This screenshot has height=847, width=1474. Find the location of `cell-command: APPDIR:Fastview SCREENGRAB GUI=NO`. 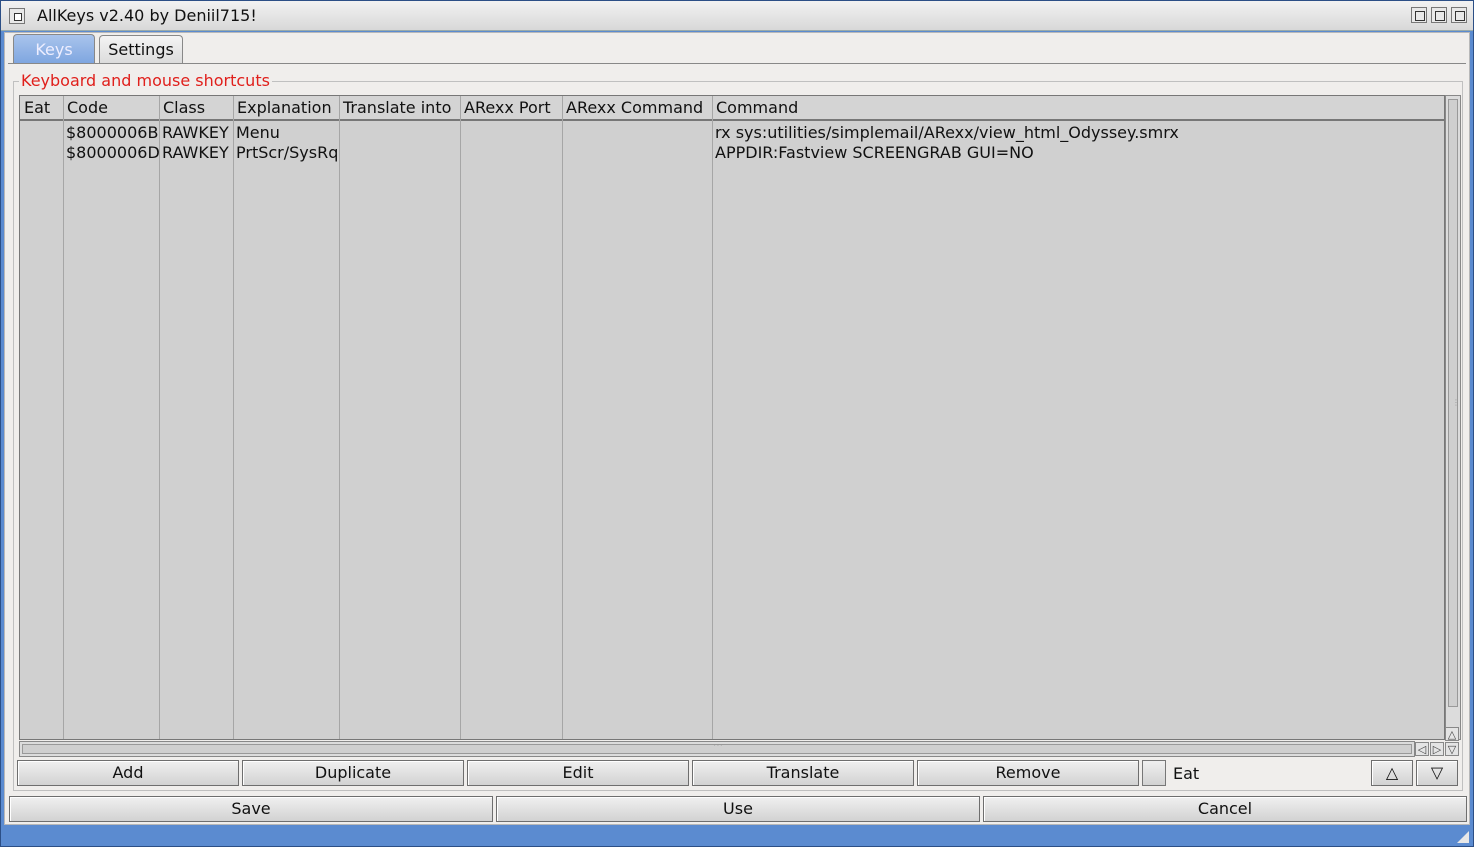

cell-command: APPDIR:Fastview SCREENGRAB GUI=NO is located at coordinates (874, 152).